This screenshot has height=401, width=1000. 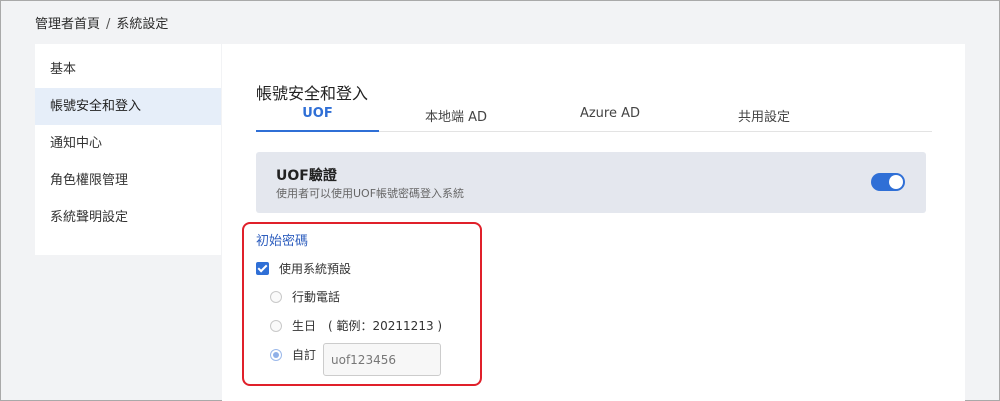 What do you see at coordinates (316, 297) in the screenshot?
I see `option-mobile-label: 行動電話` at bounding box center [316, 297].